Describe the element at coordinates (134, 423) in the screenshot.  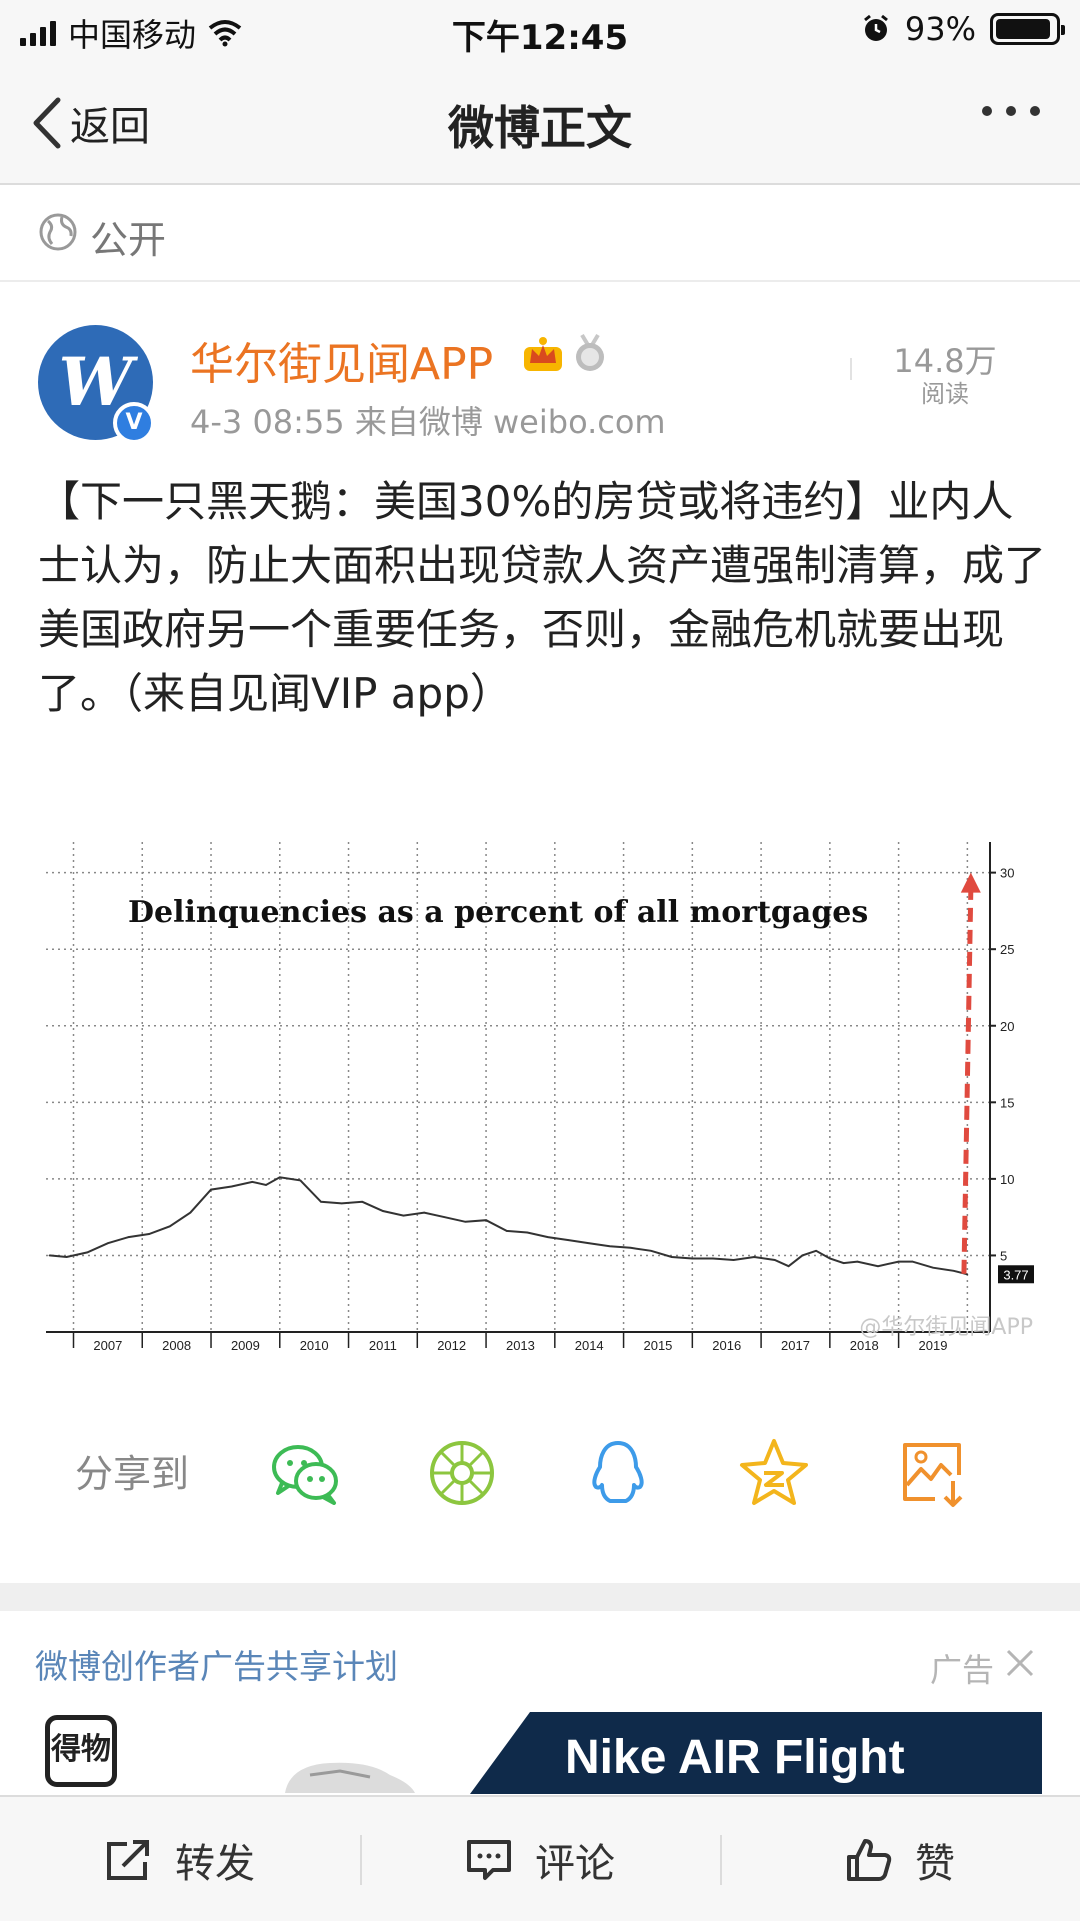
I see `verified-badge: V` at that location.